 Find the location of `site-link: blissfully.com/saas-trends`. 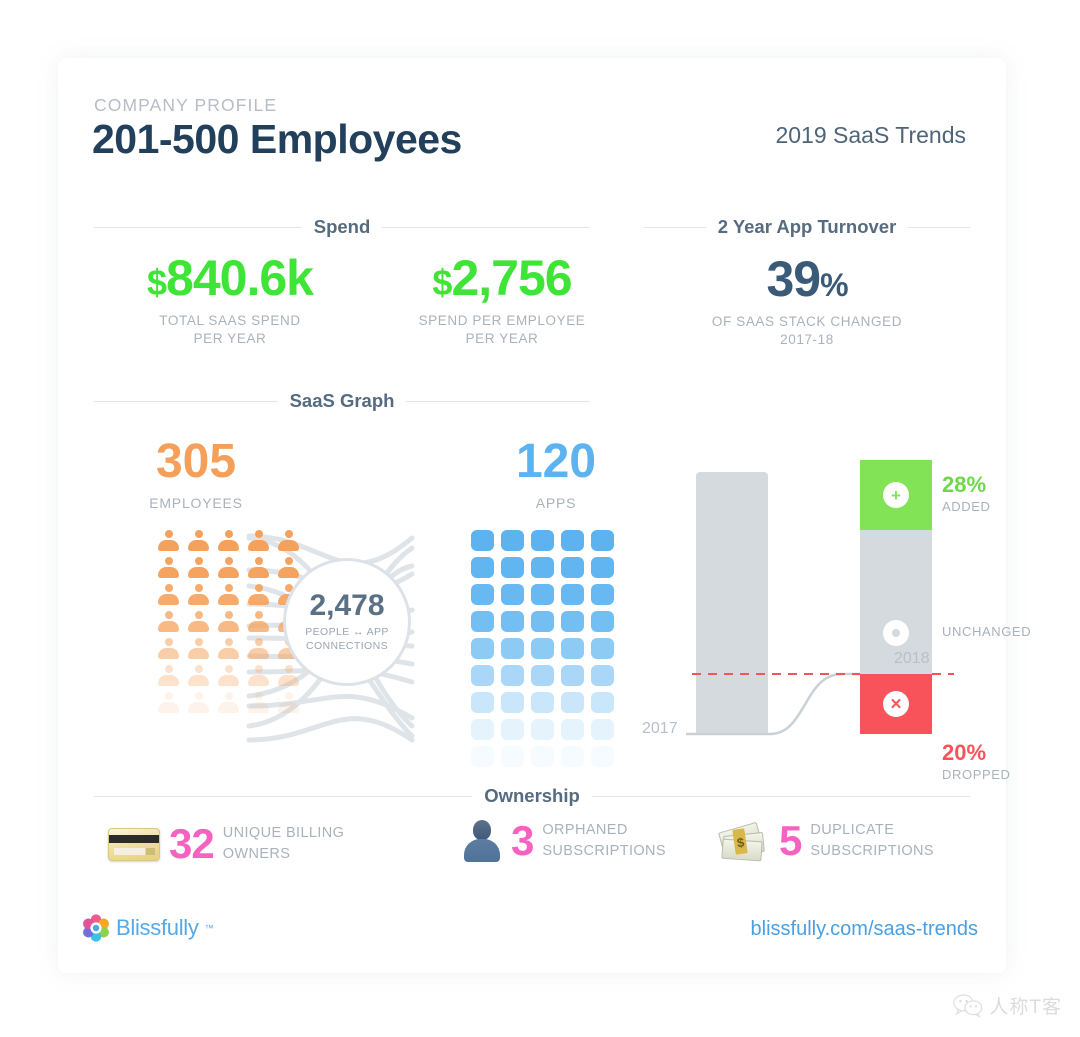

site-link: blissfully.com/saas-trends is located at coordinates (864, 929).